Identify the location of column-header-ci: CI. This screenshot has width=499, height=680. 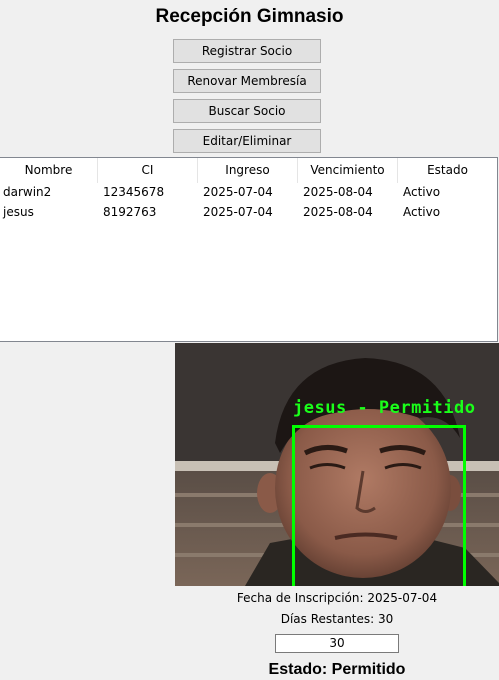
(148, 170).